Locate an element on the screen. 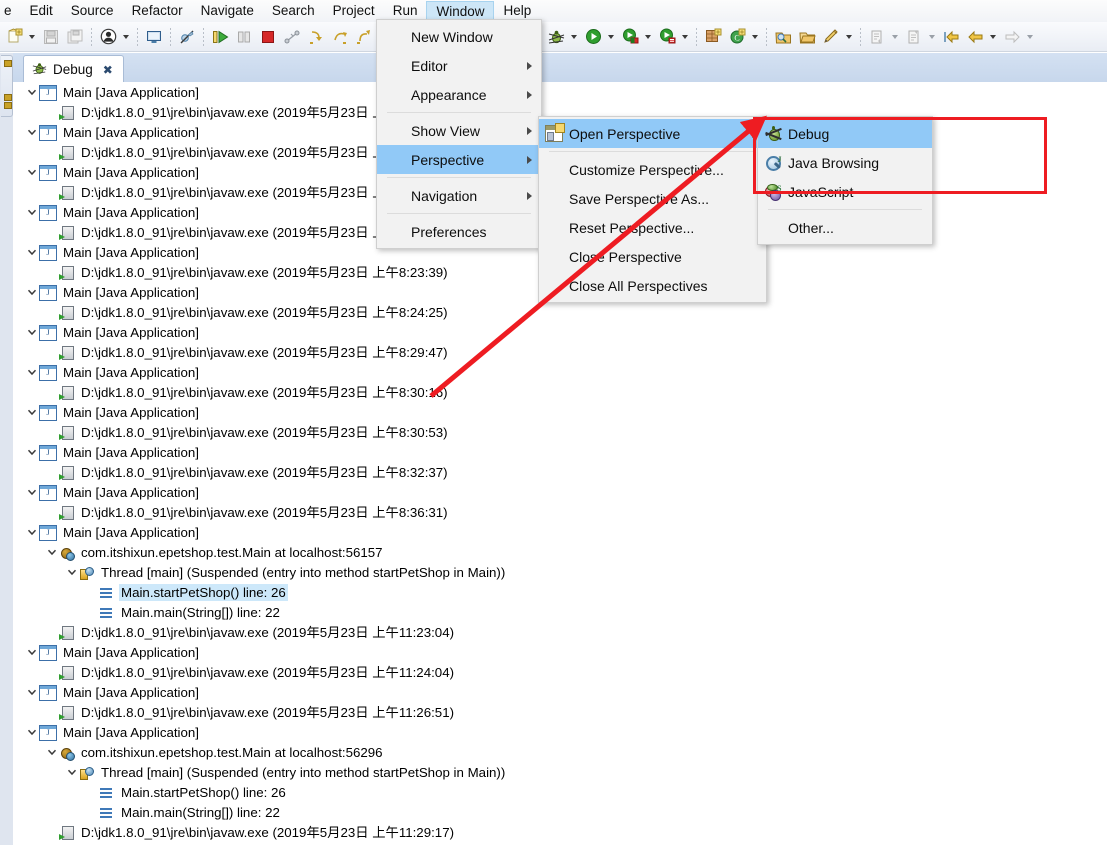 The height and width of the screenshot is (845, 1107). coverage-launch-caret is located at coordinates (647, 37).